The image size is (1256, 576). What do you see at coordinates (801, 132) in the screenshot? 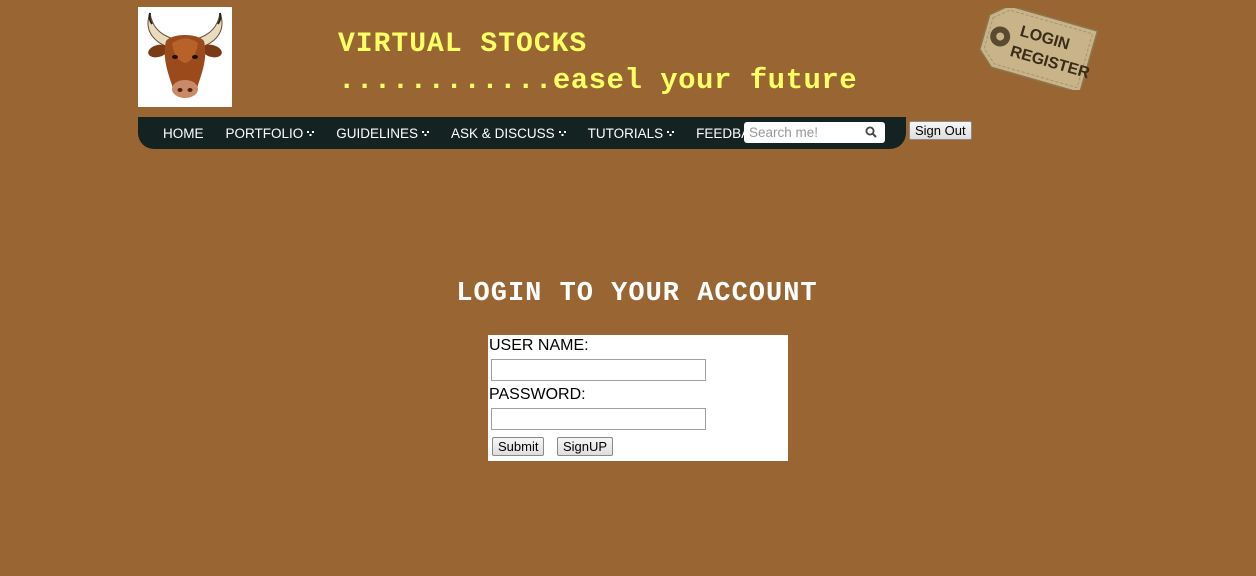
I see `search-input` at bounding box center [801, 132].